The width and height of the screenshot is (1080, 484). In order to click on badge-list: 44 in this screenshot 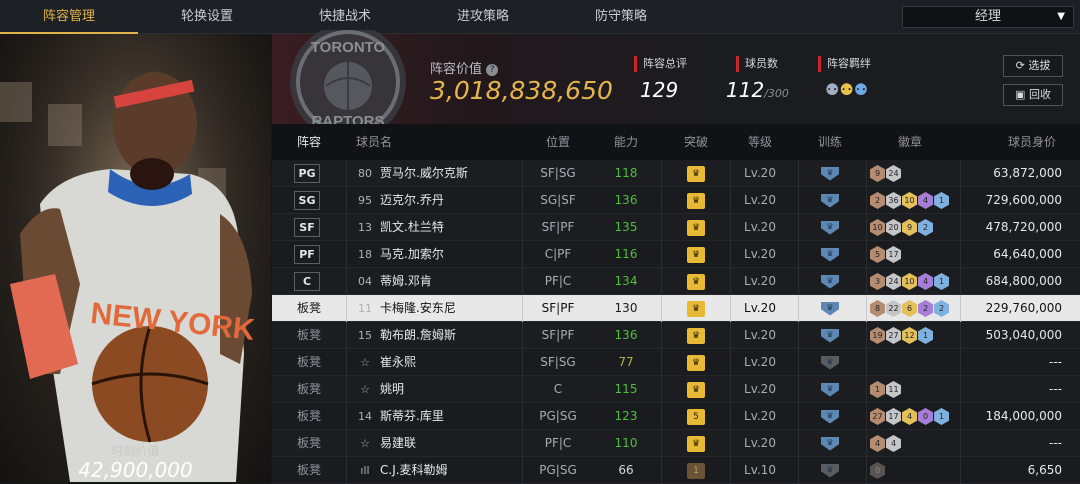, I will do `click(886, 443)`.